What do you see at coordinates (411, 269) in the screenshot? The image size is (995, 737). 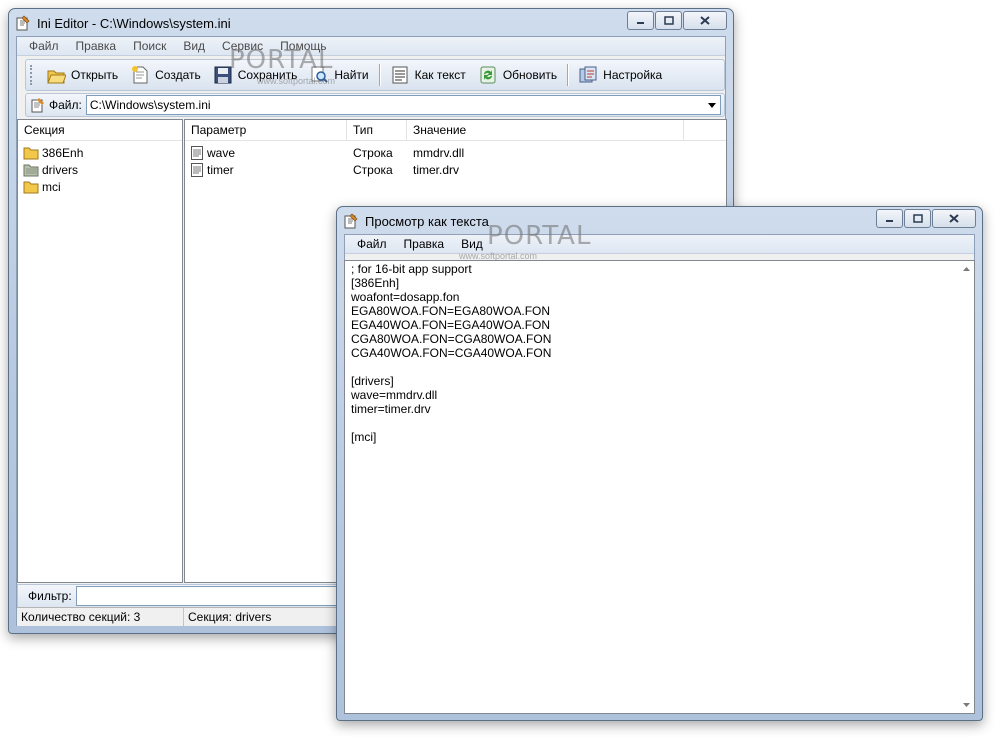 I see `text-line: ; for 16-bit app support` at bounding box center [411, 269].